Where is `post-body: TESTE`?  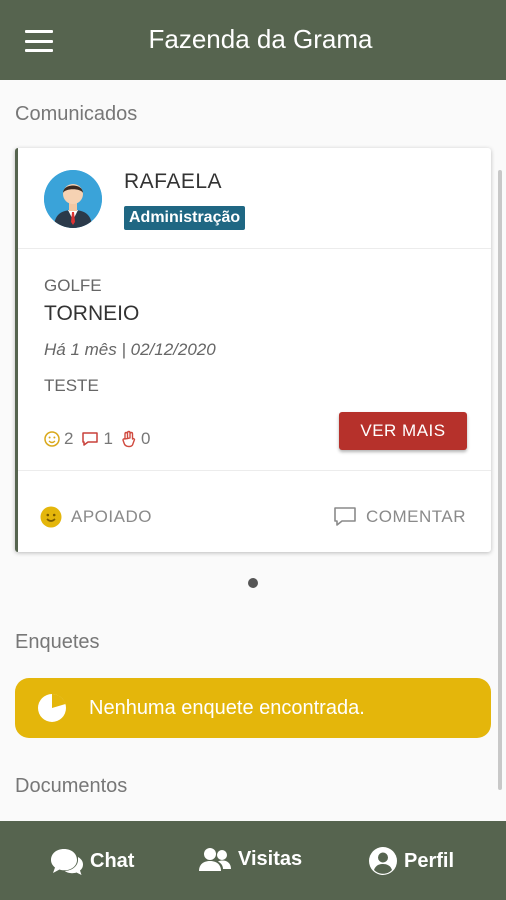
post-body: TESTE is located at coordinates (71, 385).